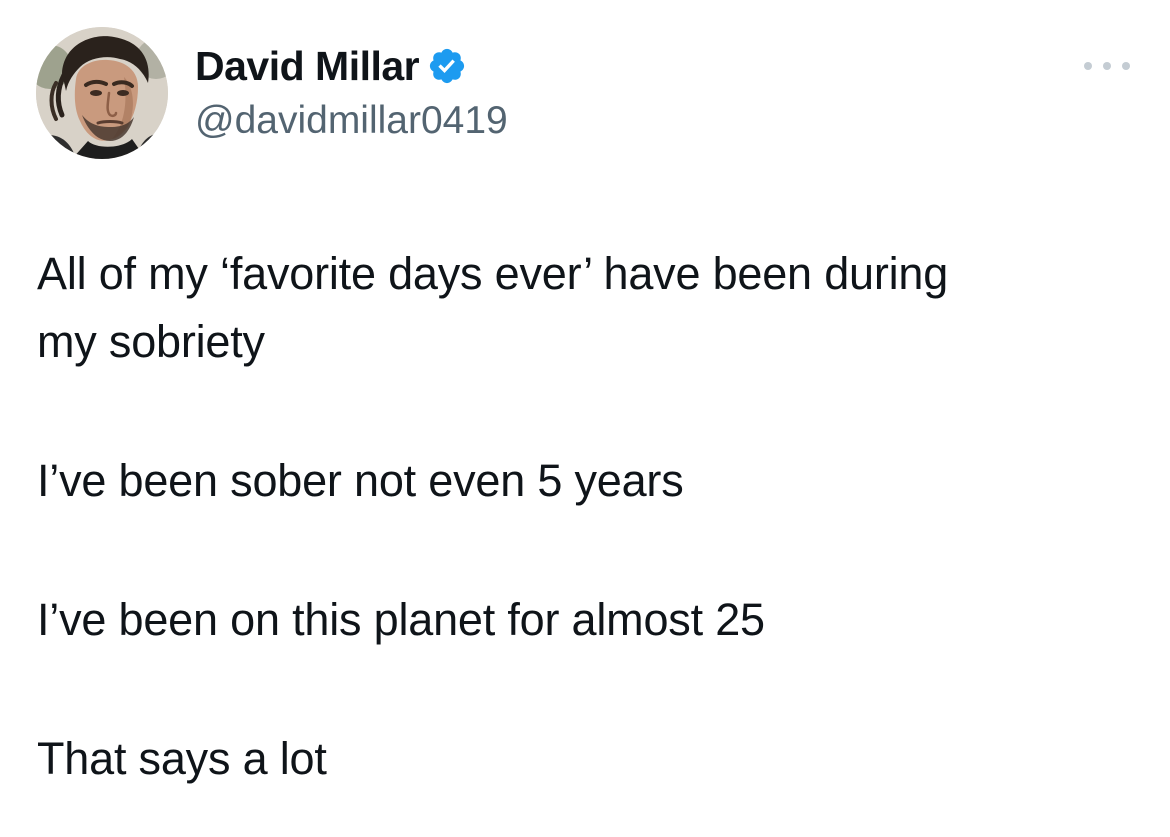 This screenshot has height=837, width=1170. What do you see at coordinates (307, 66) in the screenshot?
I see `author-display-name: David Millar` at bounding box center [307, 66].